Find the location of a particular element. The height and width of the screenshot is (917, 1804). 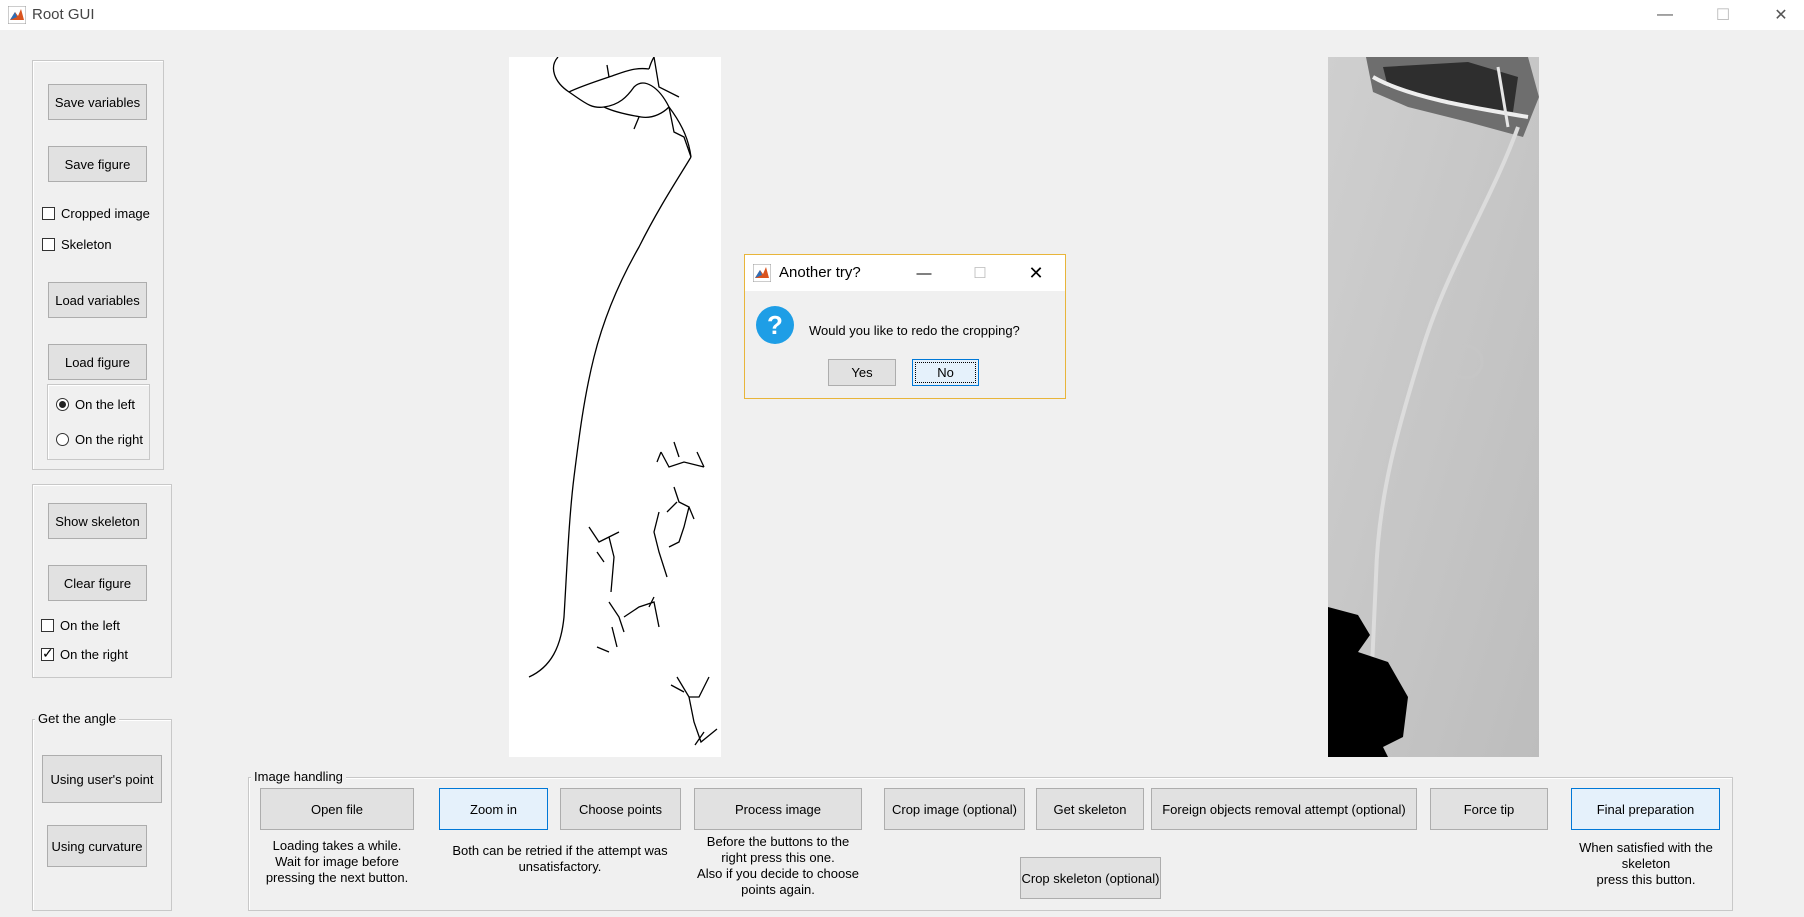

show-on-the-right-label: On the right is located at coordinates (94, 654).